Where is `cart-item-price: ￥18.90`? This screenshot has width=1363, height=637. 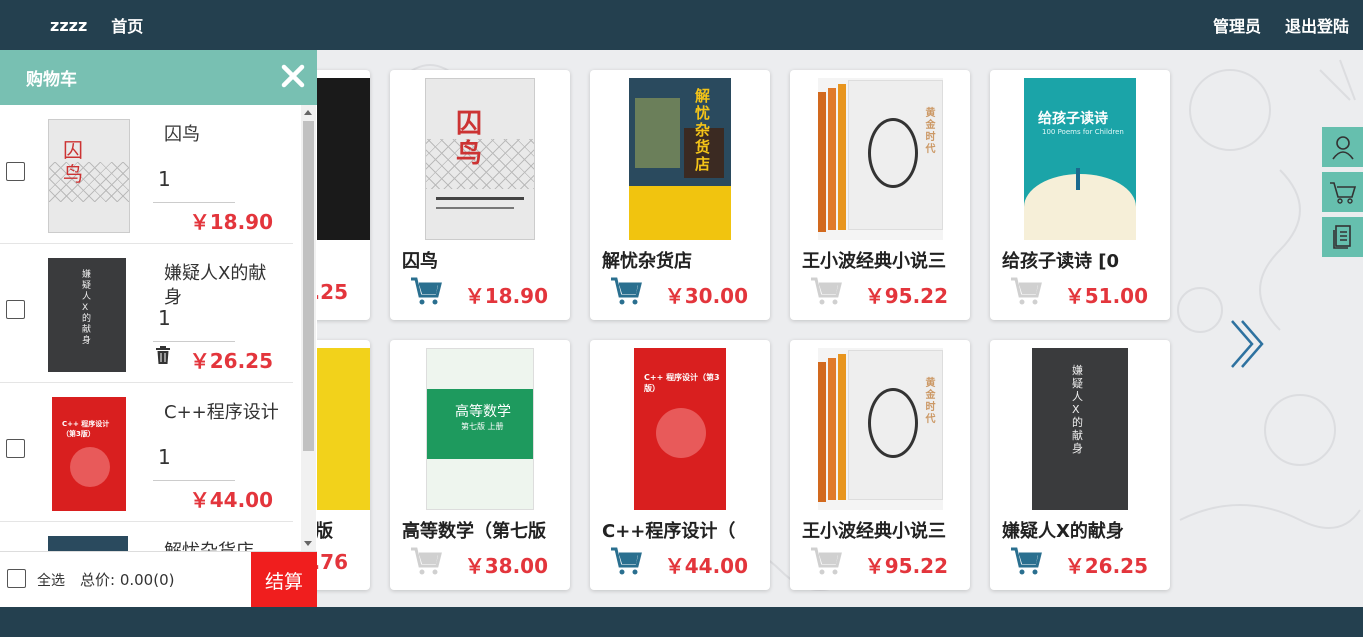 cart-item-price: ￥18.90 is located at coordinates (231, 222).